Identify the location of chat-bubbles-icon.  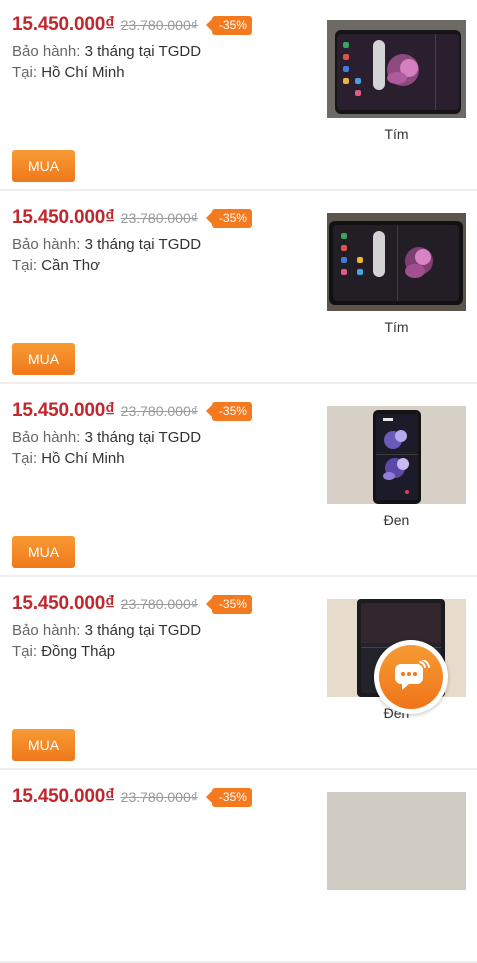
(411, 677).